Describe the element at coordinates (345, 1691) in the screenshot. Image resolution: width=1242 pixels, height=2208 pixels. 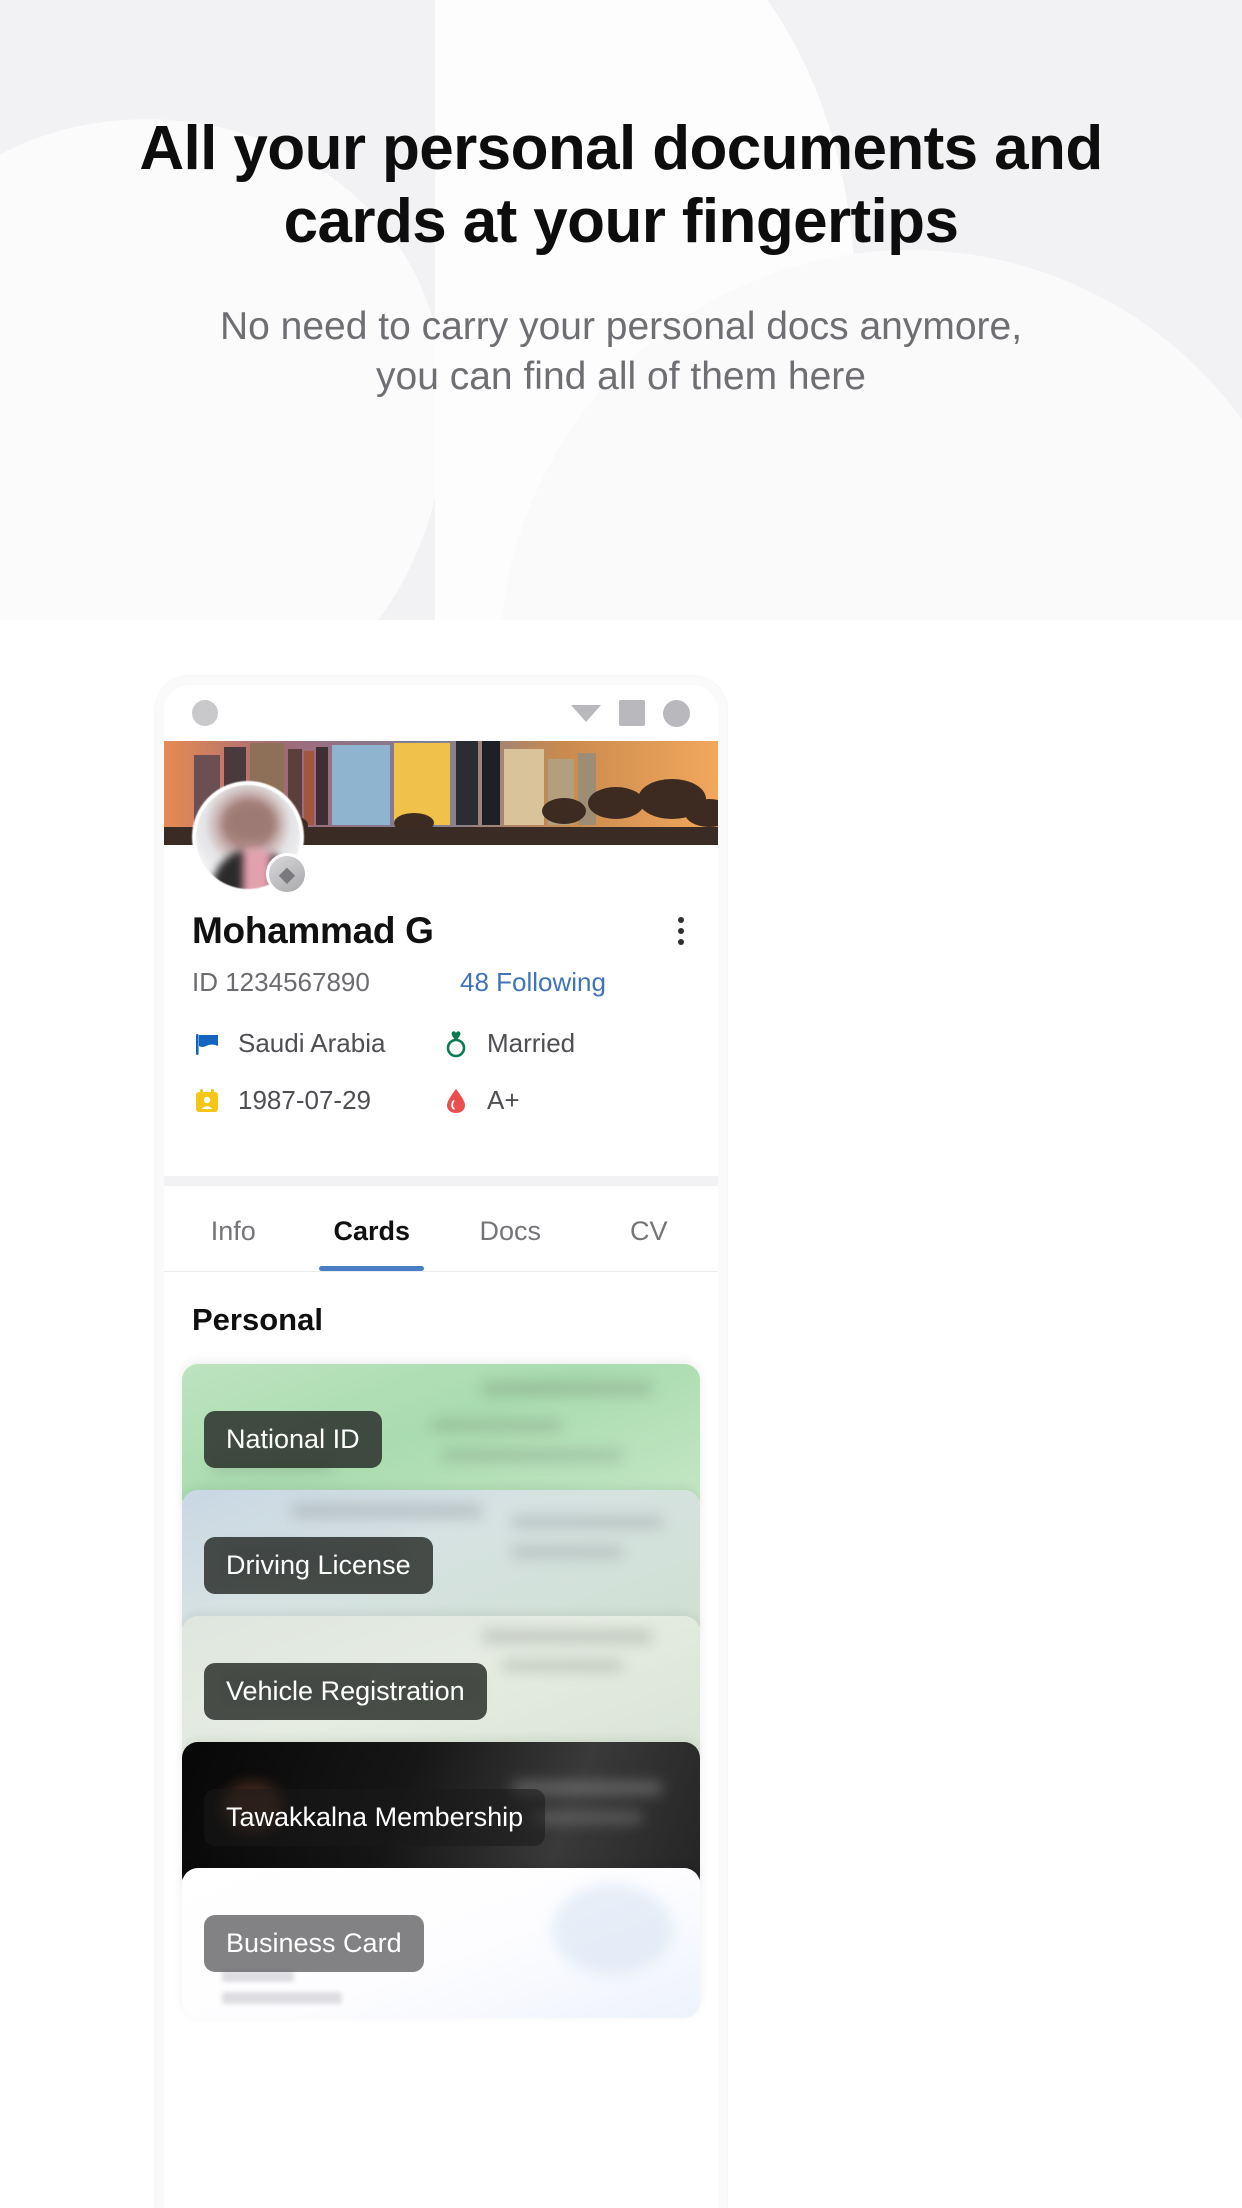
I see `card-label: Vehicle Registration` at that location.